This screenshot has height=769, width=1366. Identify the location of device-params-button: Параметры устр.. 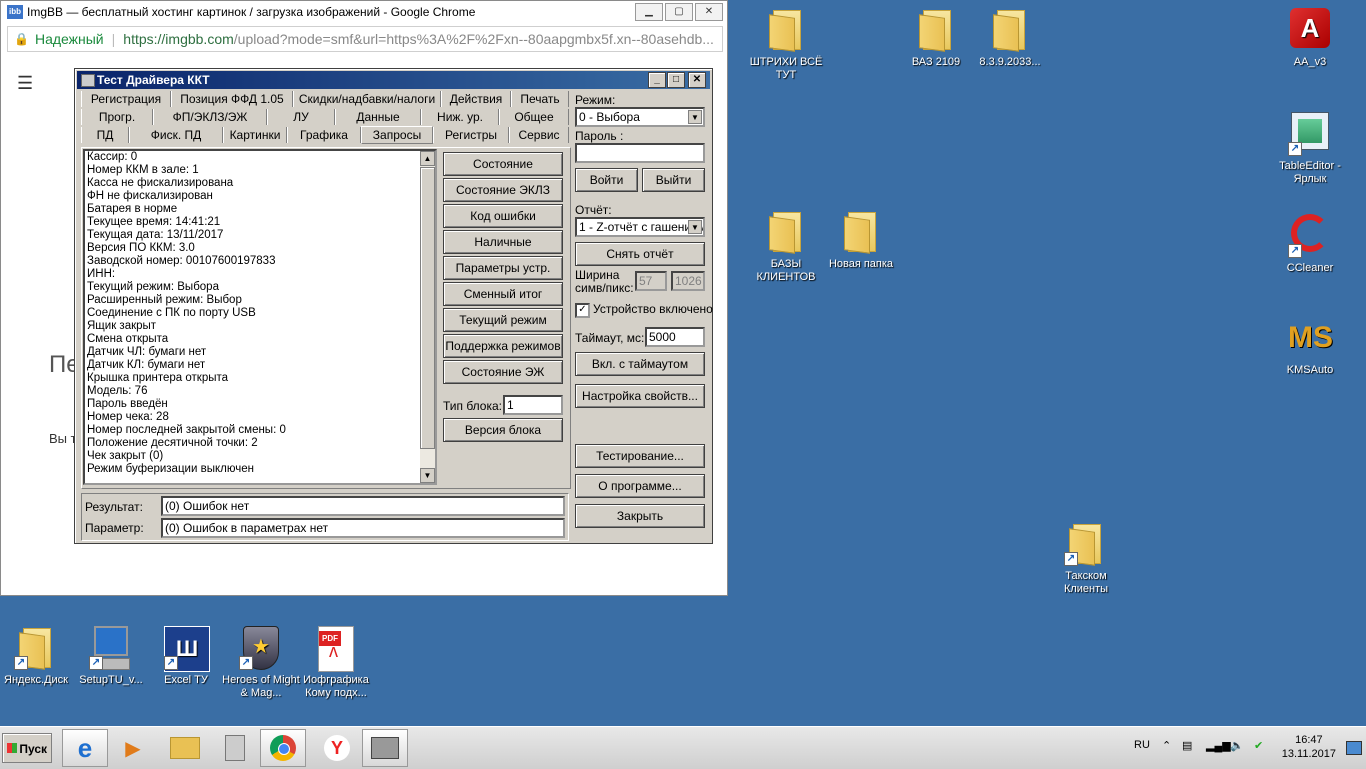
(503, 268).